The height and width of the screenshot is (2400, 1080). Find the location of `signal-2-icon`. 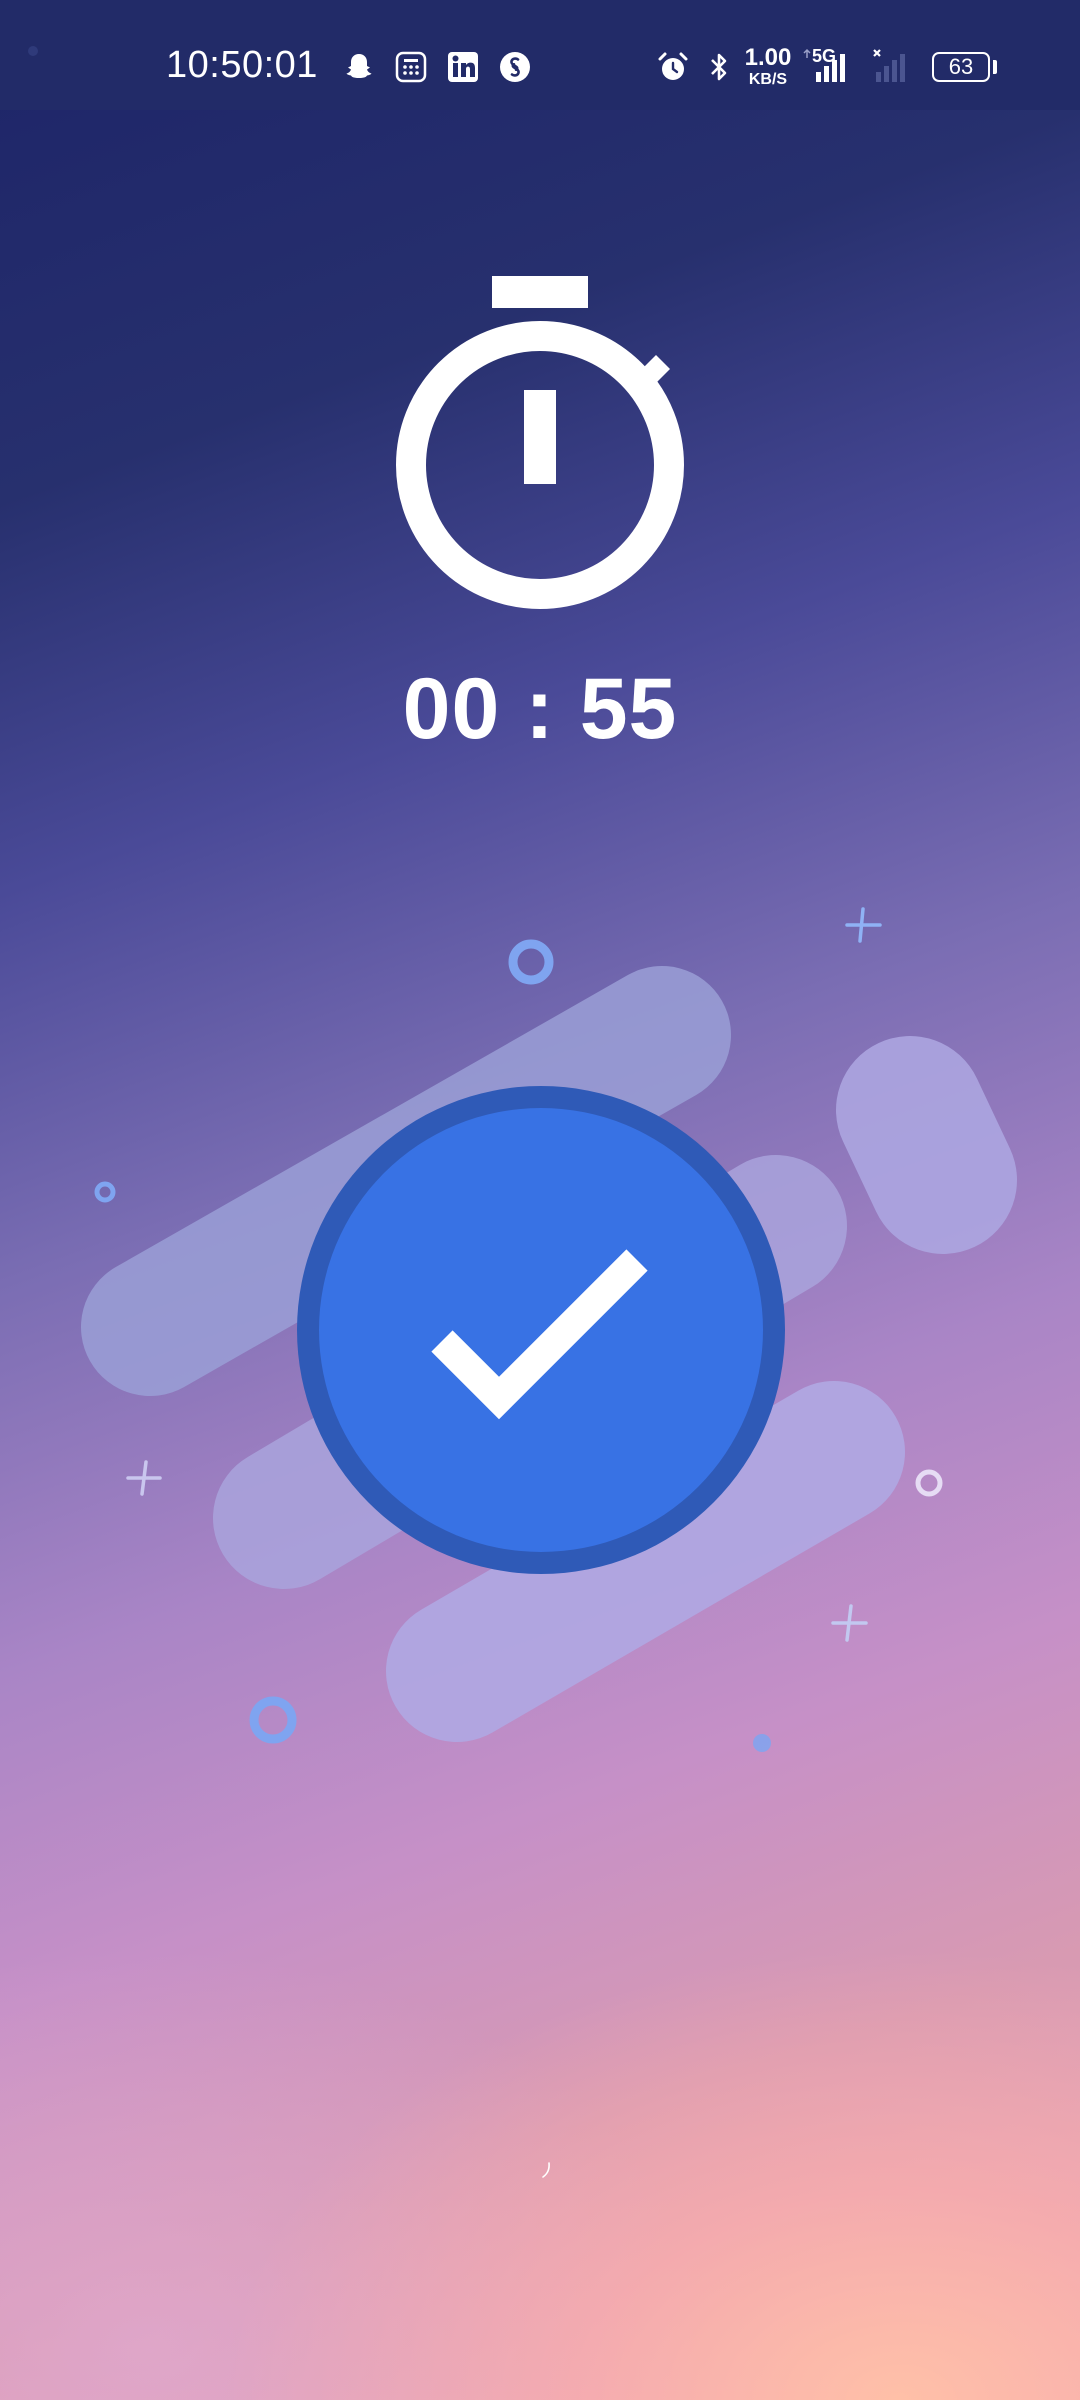

signal-2-icon is located at coordinates (897, 66).